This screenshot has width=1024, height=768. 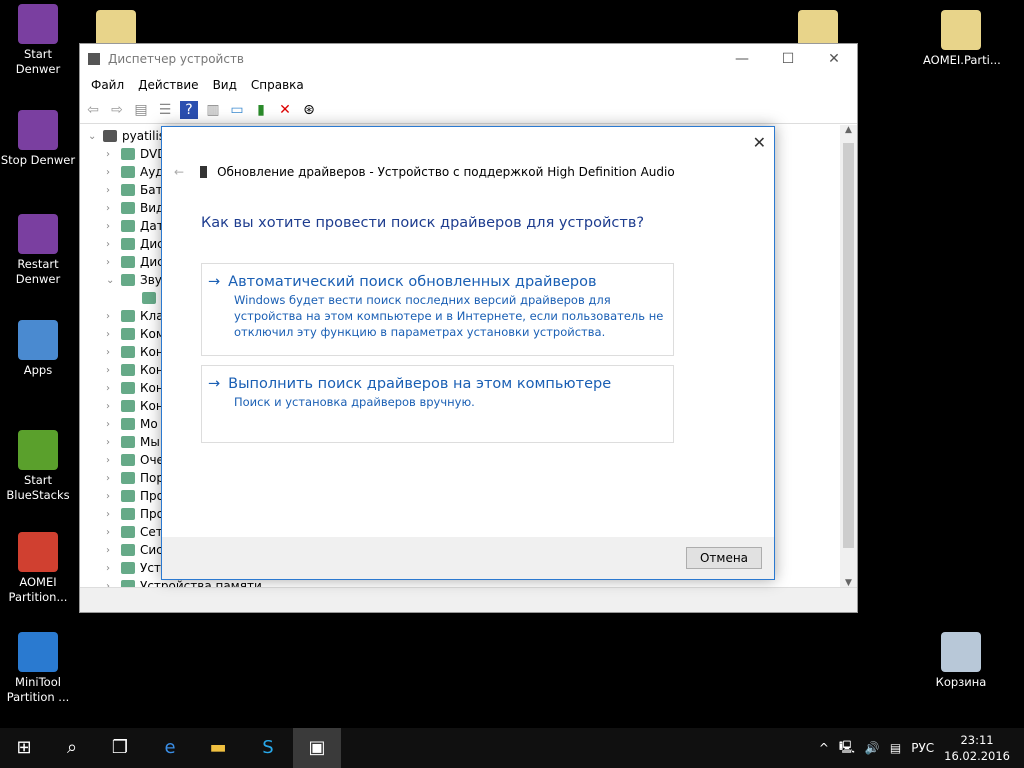 What do you see at coordinates (165, 110) in the screenshot?
I see `list-icon: ☰` at bounding box center [165, 110].